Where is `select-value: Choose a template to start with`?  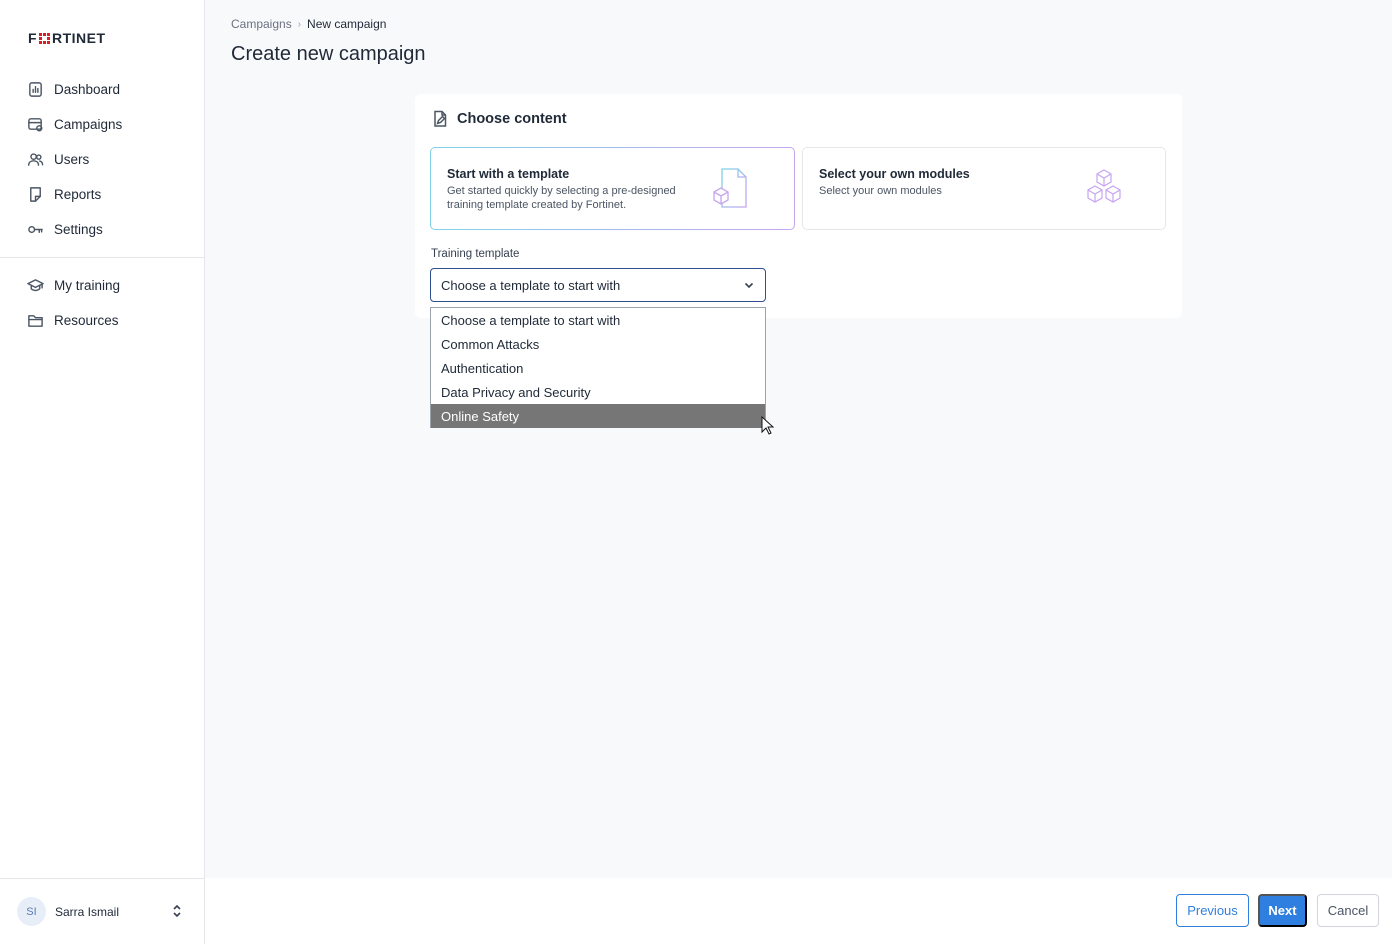 select-value: Choose a template to start with is located at coordinates (531, 285).